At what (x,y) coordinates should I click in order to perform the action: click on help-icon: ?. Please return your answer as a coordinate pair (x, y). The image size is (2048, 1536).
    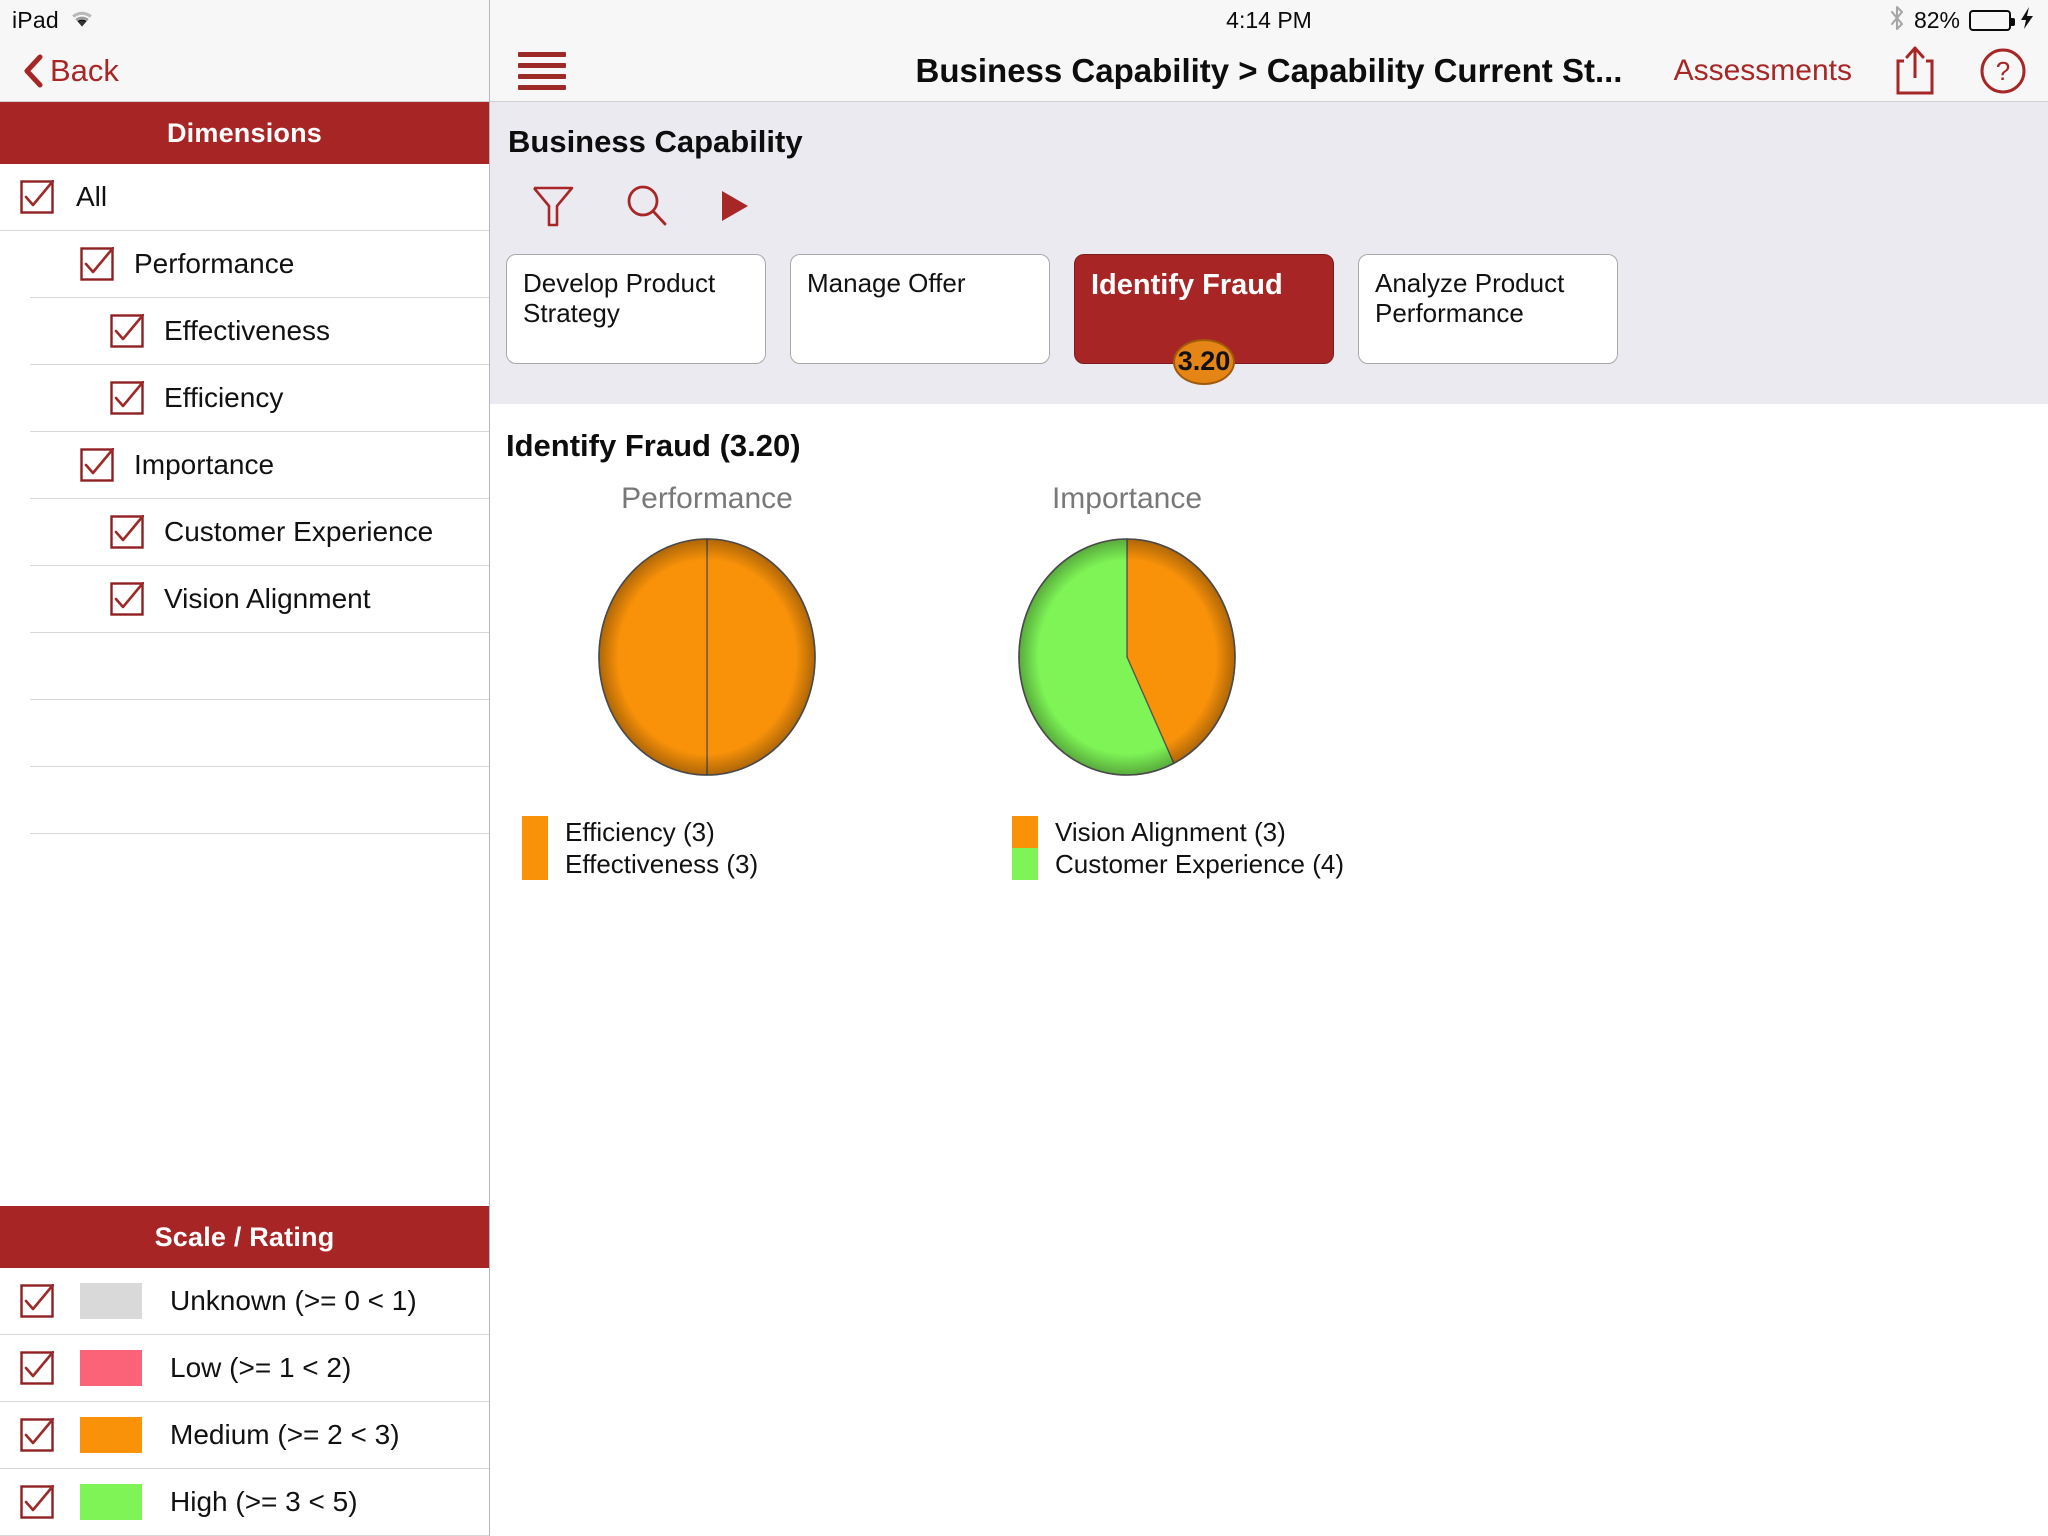
    Looking at the image, I should click on (2003, 71).